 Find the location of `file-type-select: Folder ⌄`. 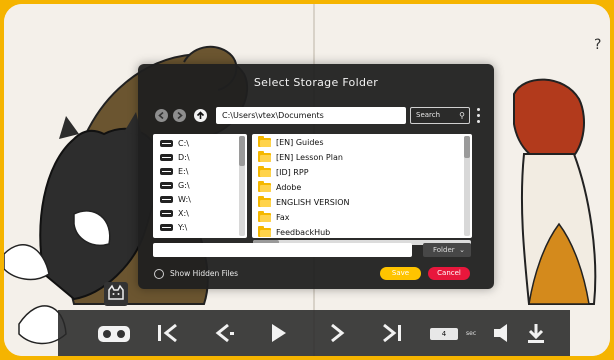

file-type-select: Folder ⌄ is located at coordinates (447, 250).